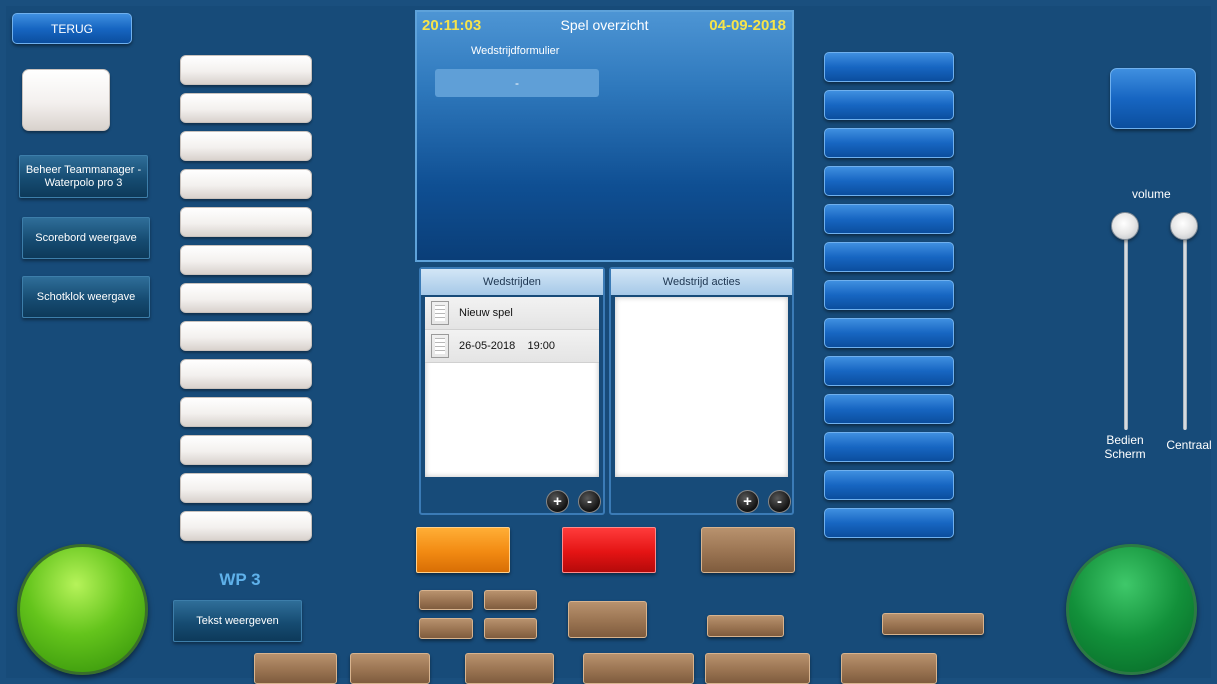 This screenshot has width=1217, height=684. Describe the element at coordinates (1125, 447) in the screenshot. I see `screen-volume-label: Bedien Scherm` at that location.